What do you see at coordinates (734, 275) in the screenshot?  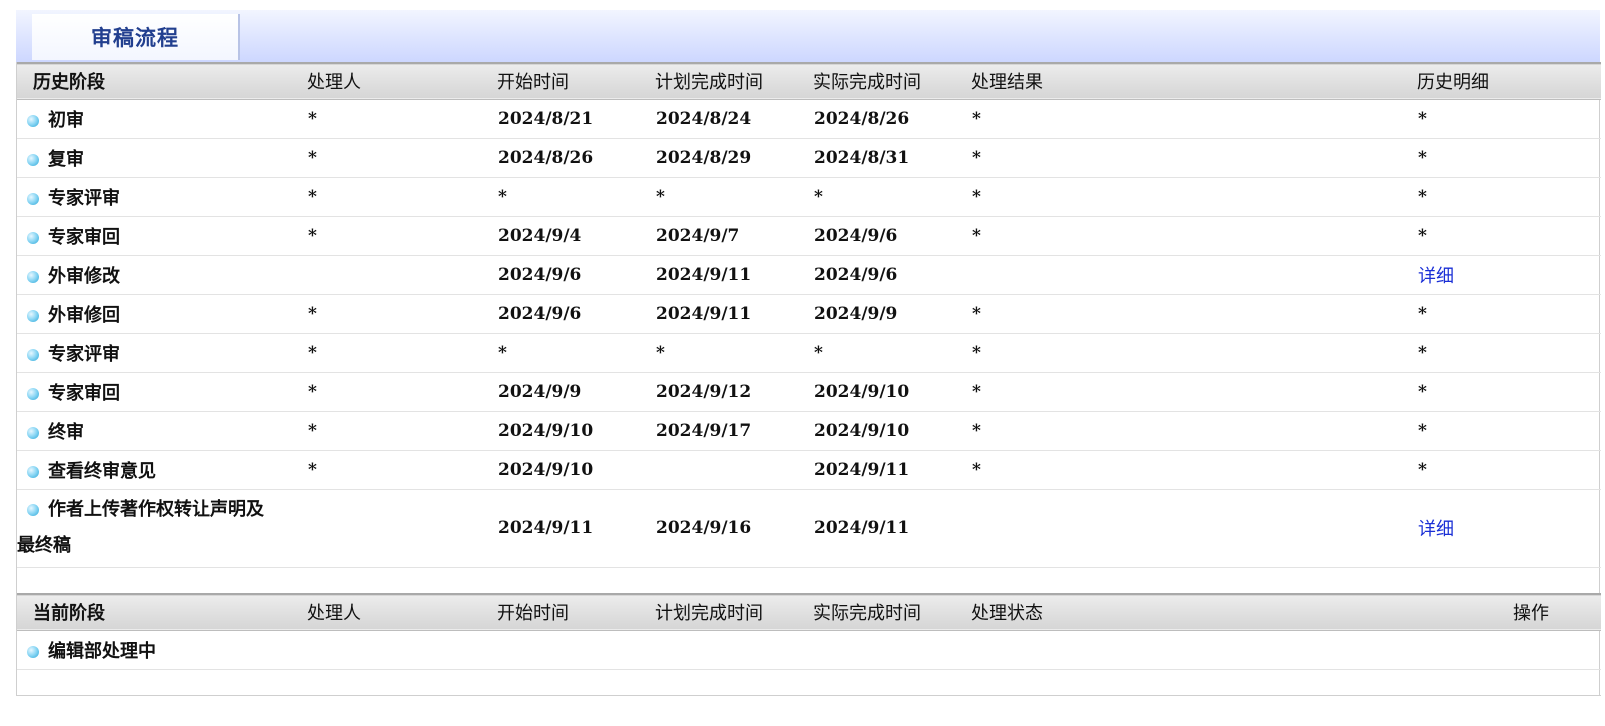 I see `plan-cell: 2024/9/11` at bounding box center [734, 275].